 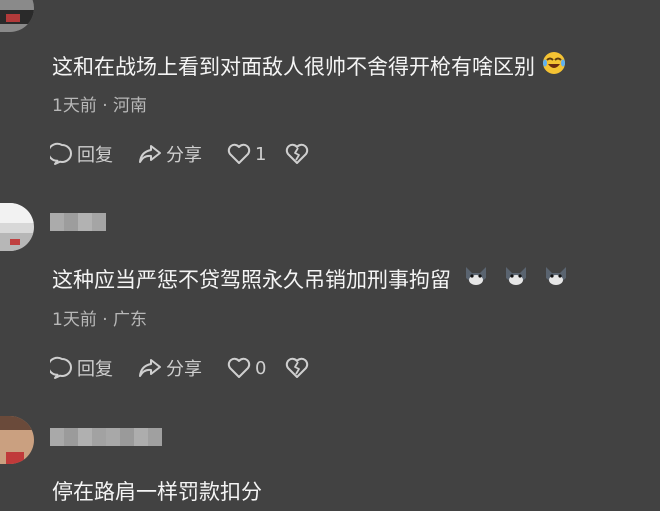 I want to click on comment-text: 这种应当严惩不贷驾照永久吊销加刑事拘留, so click(x=310, y=279).